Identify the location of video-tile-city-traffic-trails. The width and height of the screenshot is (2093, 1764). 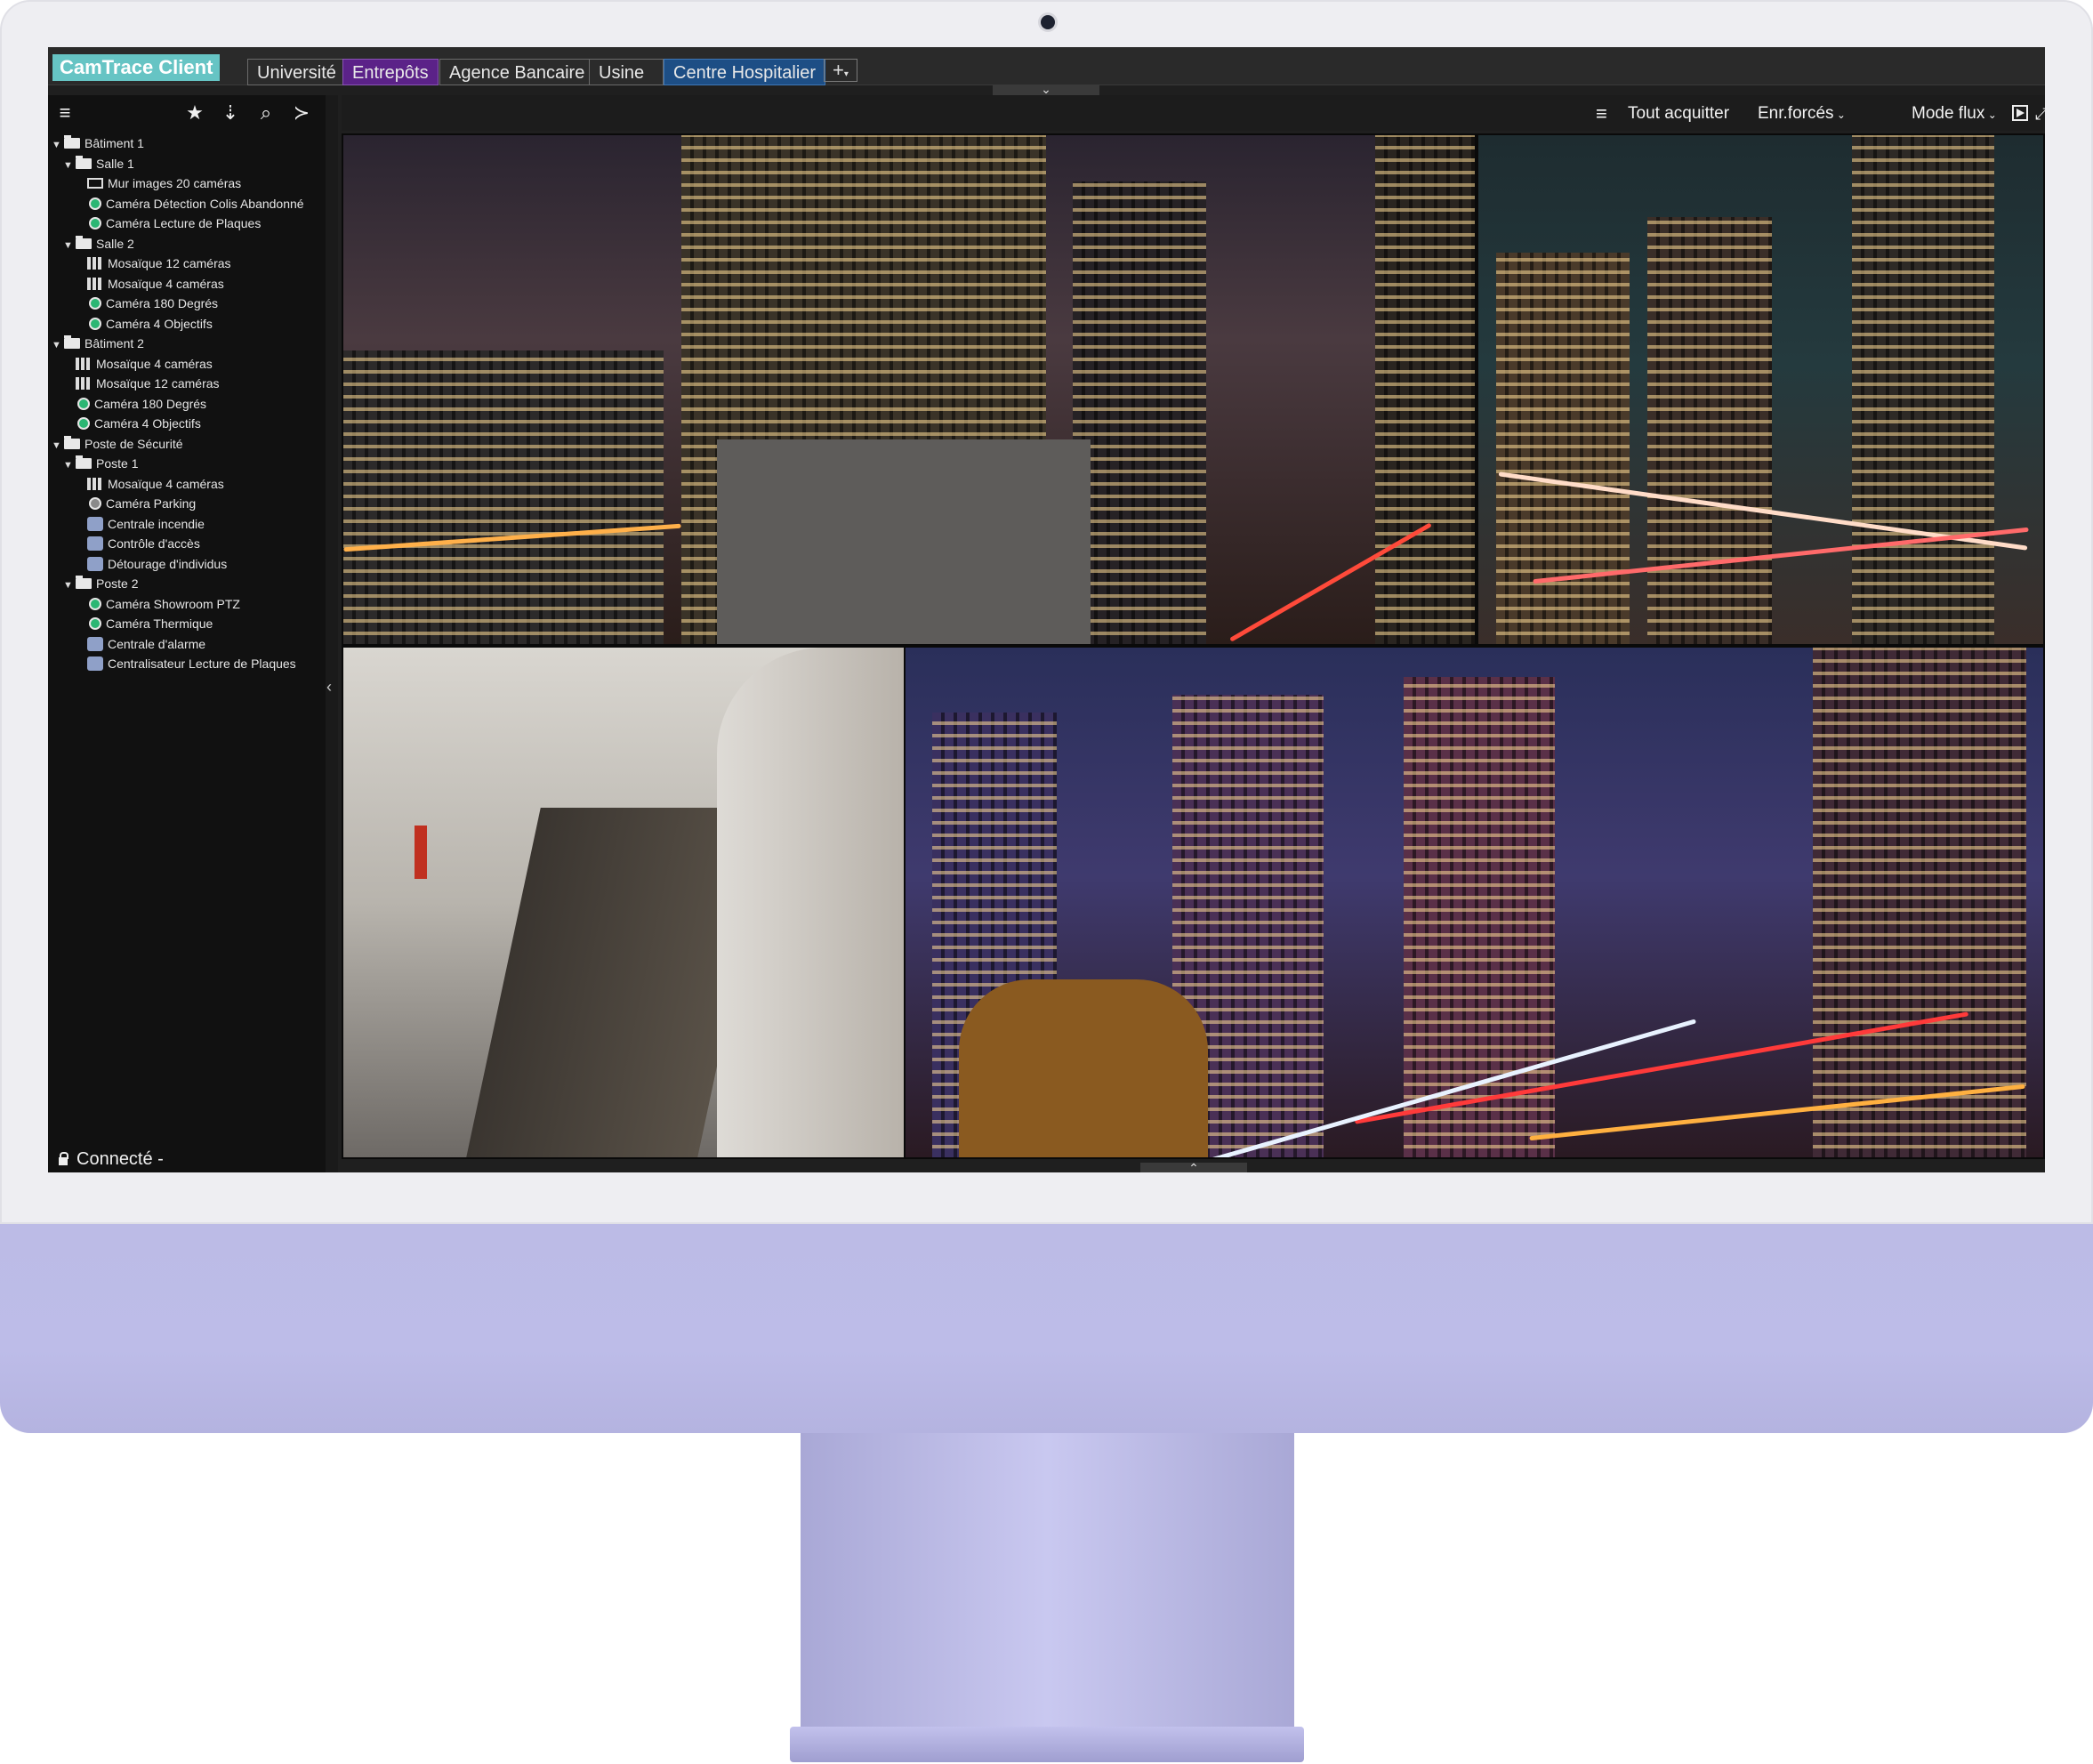
(1760, 389).